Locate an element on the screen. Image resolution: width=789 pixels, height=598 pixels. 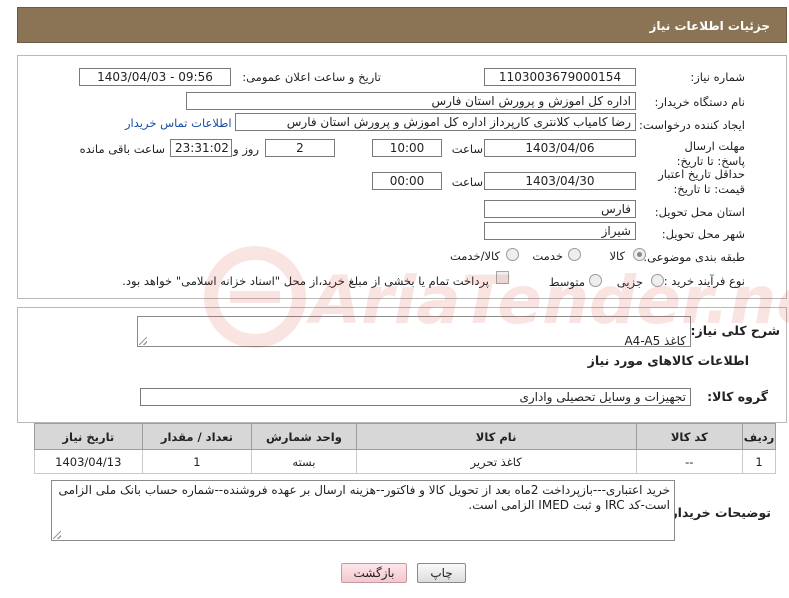
treasury-payment-checkbox is located at coordinates (502, 277).